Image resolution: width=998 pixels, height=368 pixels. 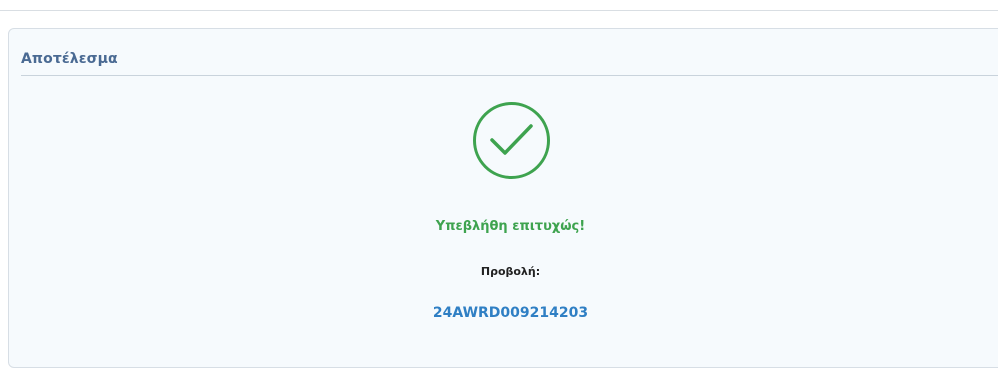 I want to click on success-message: Υπεβλήθη επιτυχώς!, so click(x=510, y=226).